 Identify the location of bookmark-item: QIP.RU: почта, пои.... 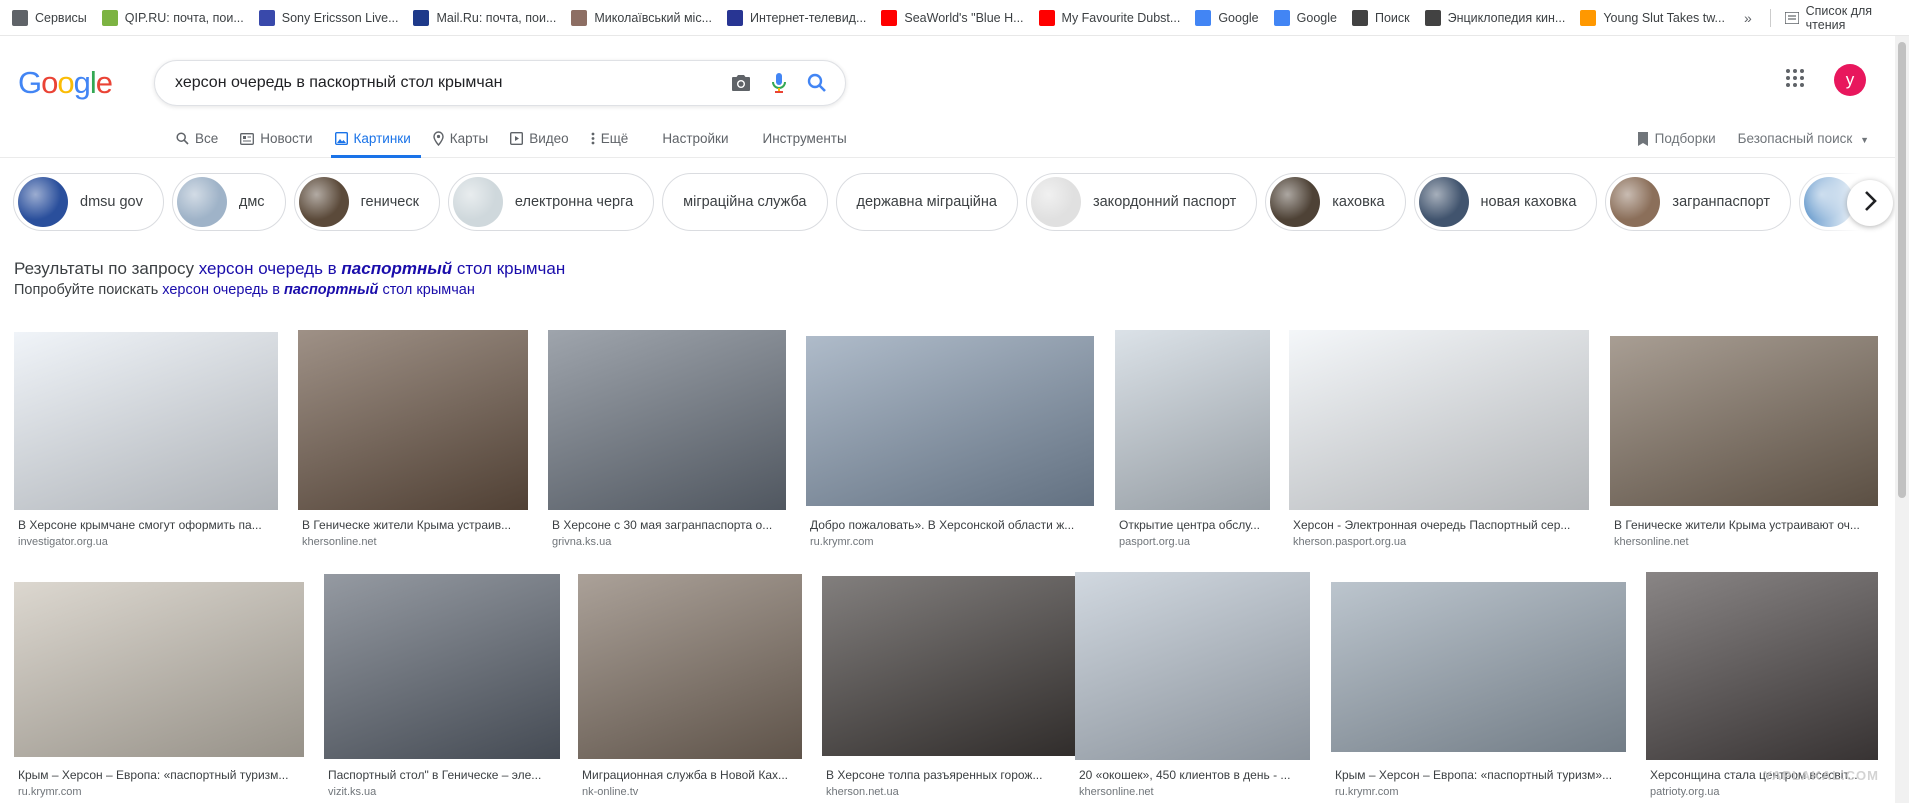
(173, 18).